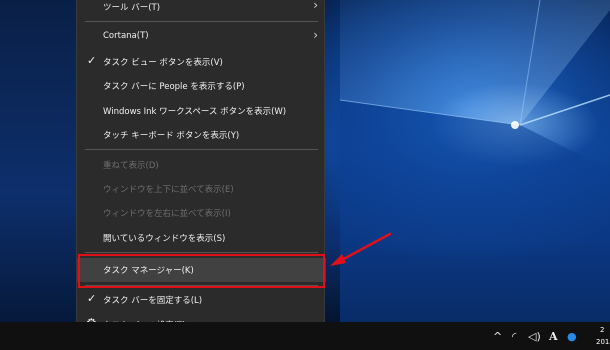 This screenshot has width=610, height=350. Describe the element at coordinates (201, 271) in the screenshot. I see `annotation-highlight-box` at that location.